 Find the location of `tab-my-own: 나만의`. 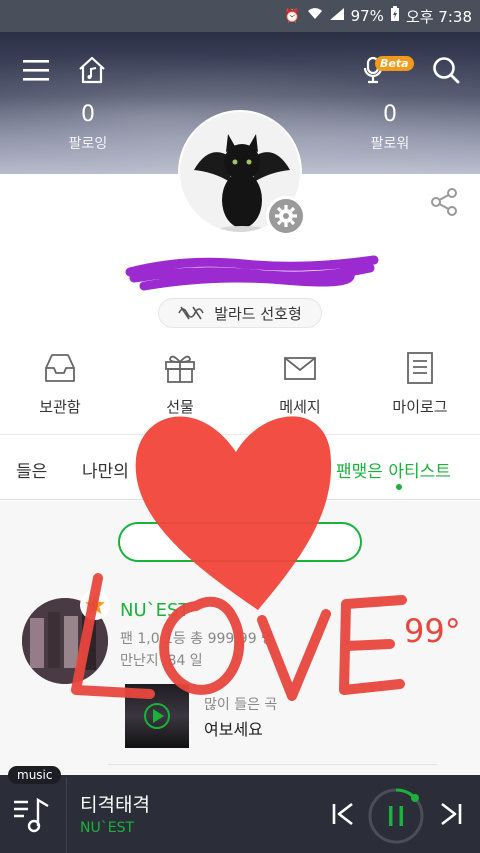

tab-my-own: 나만의 is located at coordinates (105, 469).